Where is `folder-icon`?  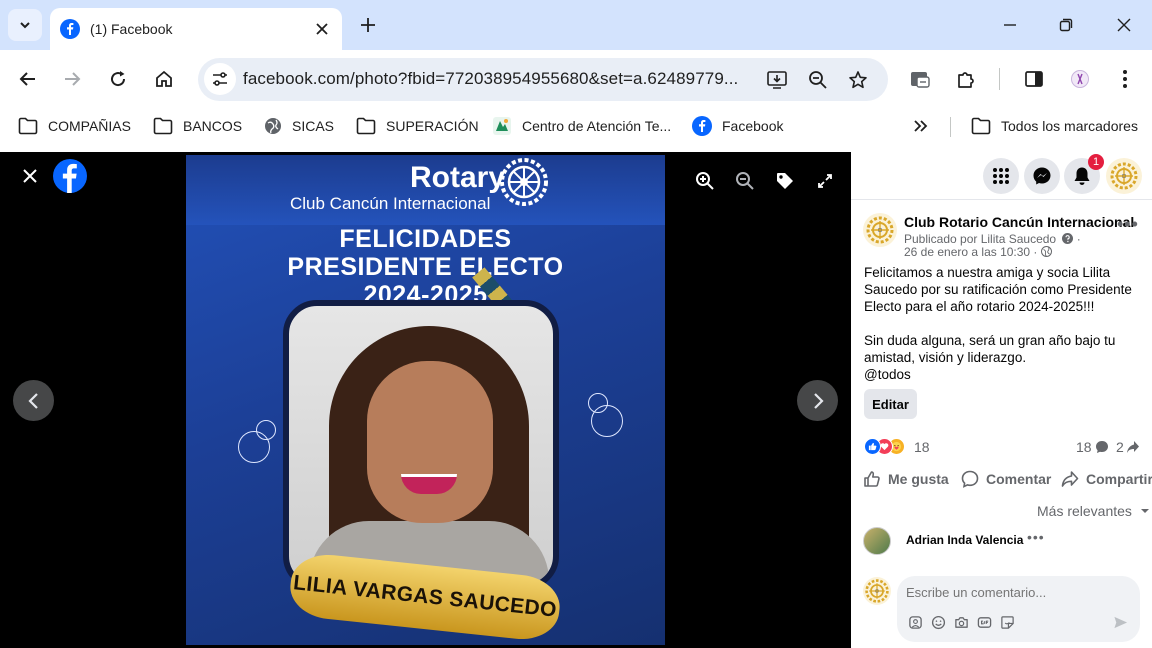 folder-icon is located at coordinates (163, 126).